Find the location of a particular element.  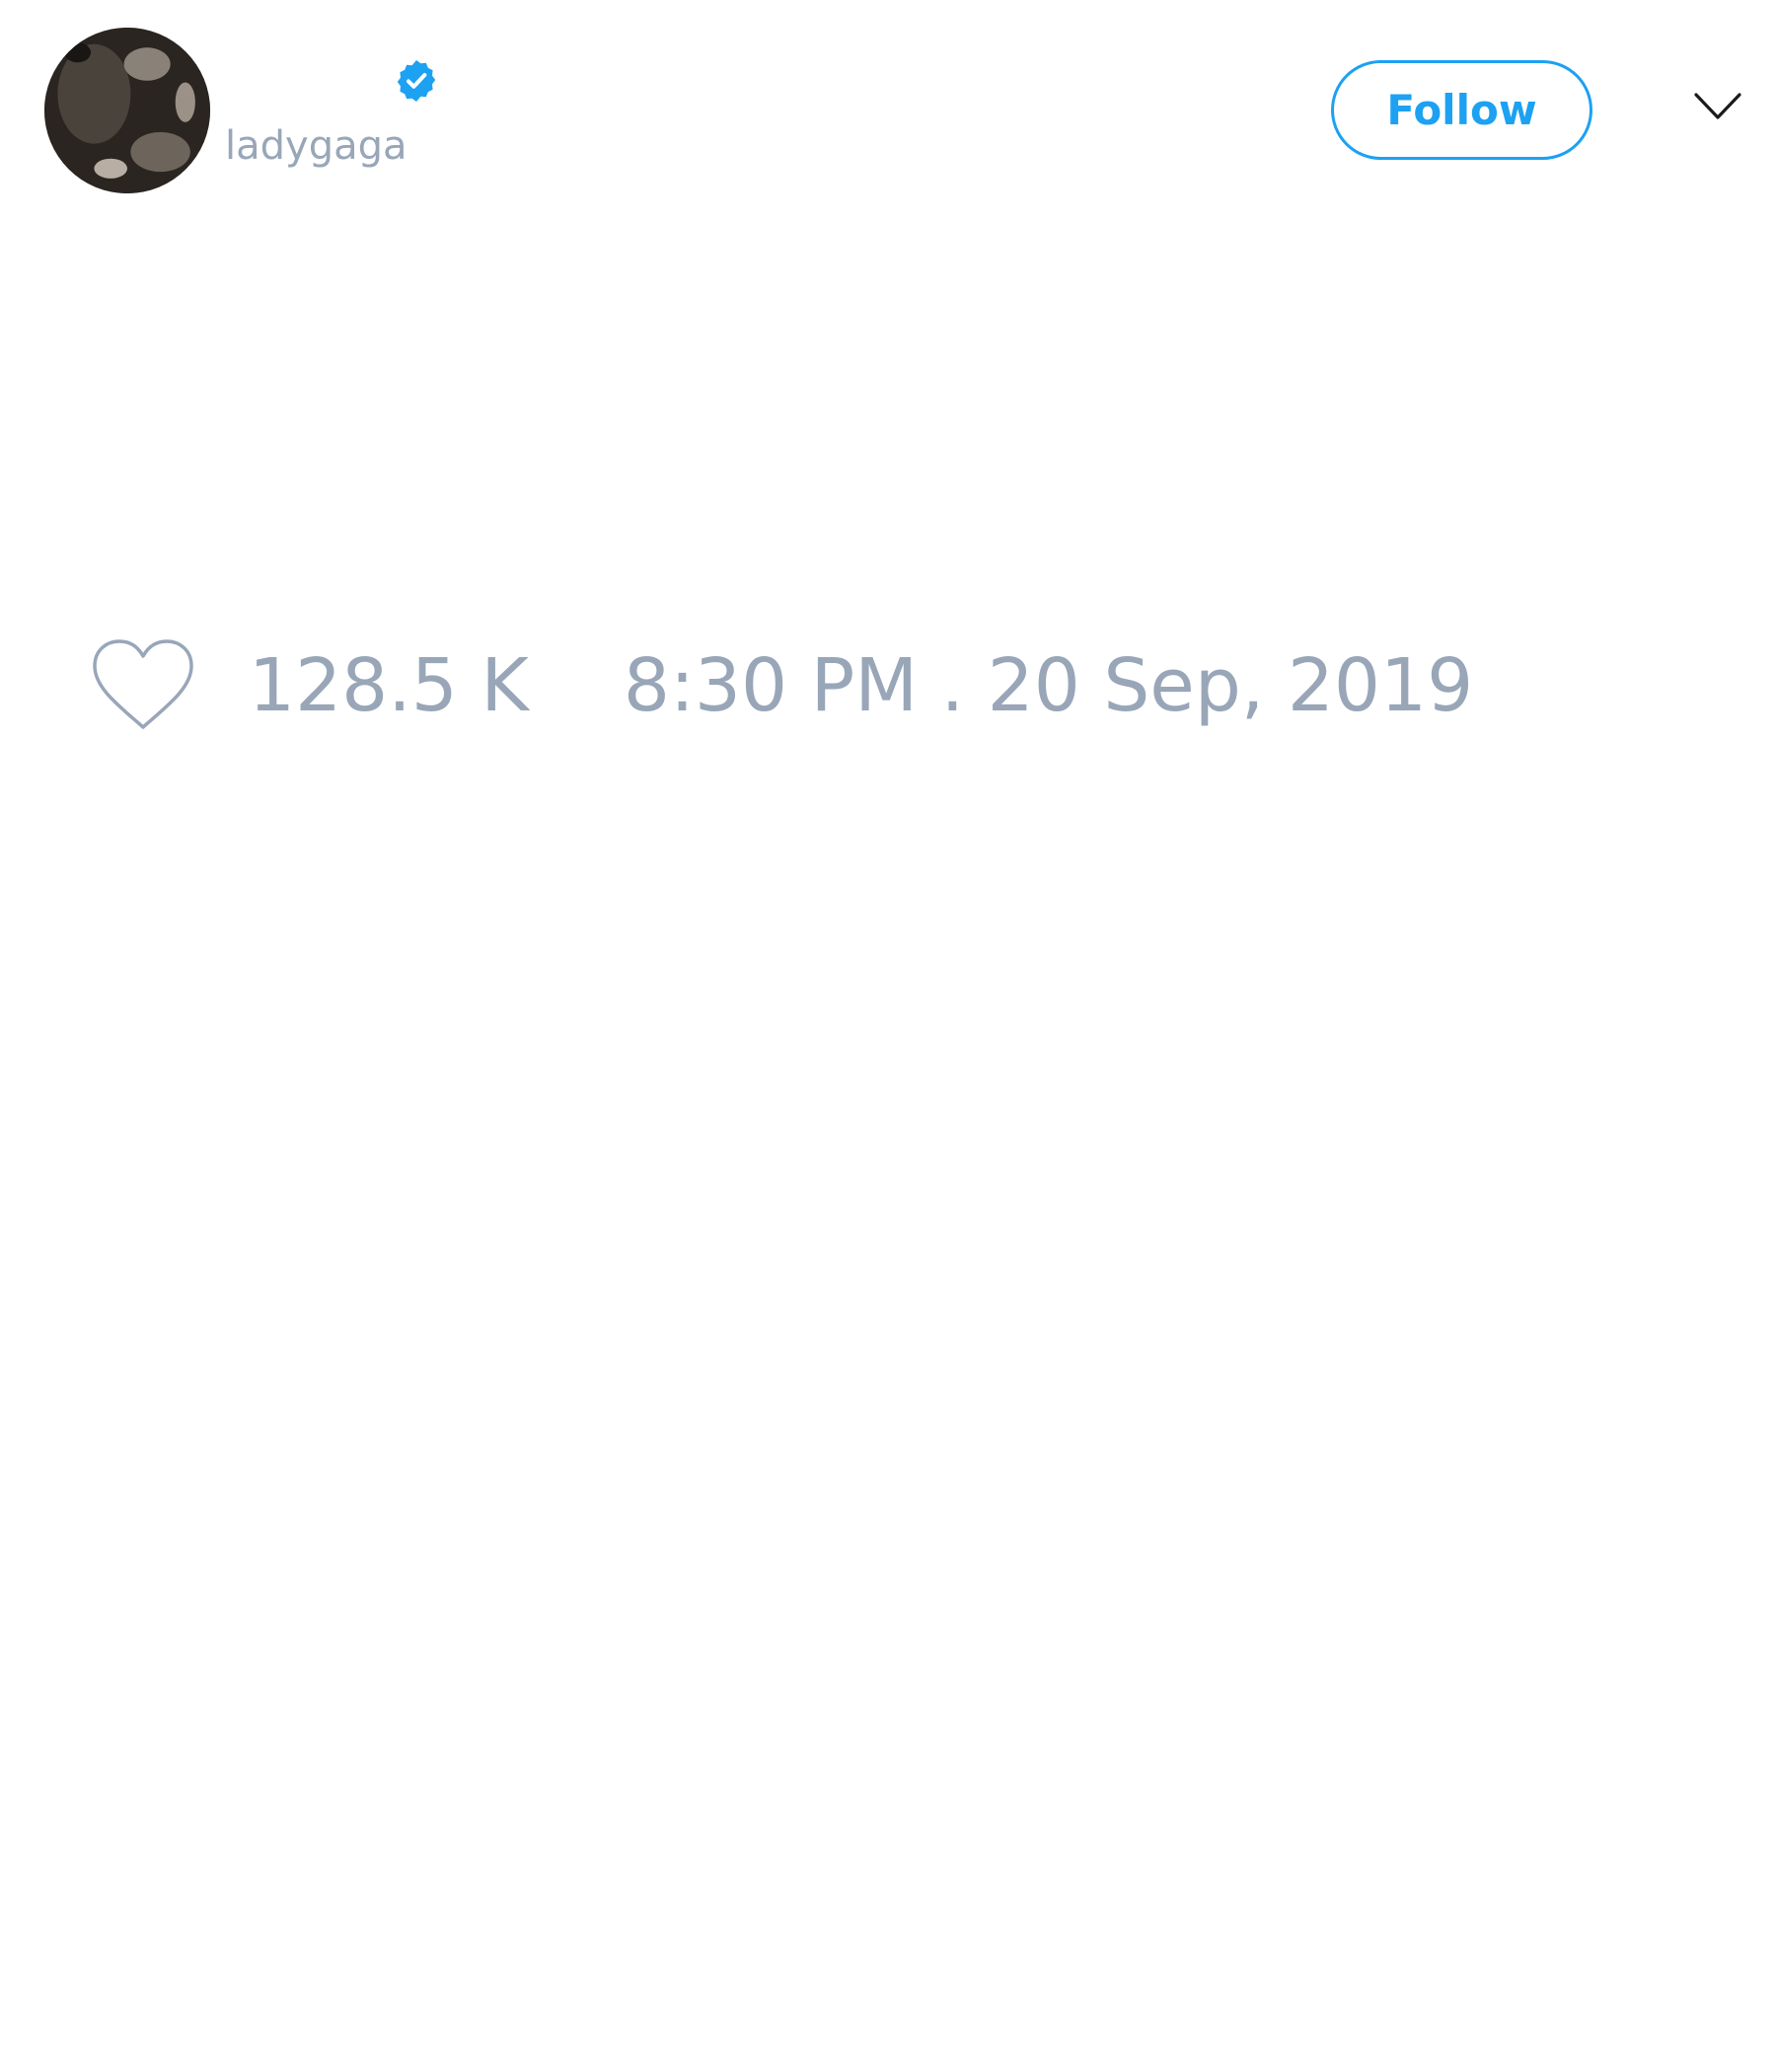

user-handle: ladygaga is located at coordinates (316, 146).